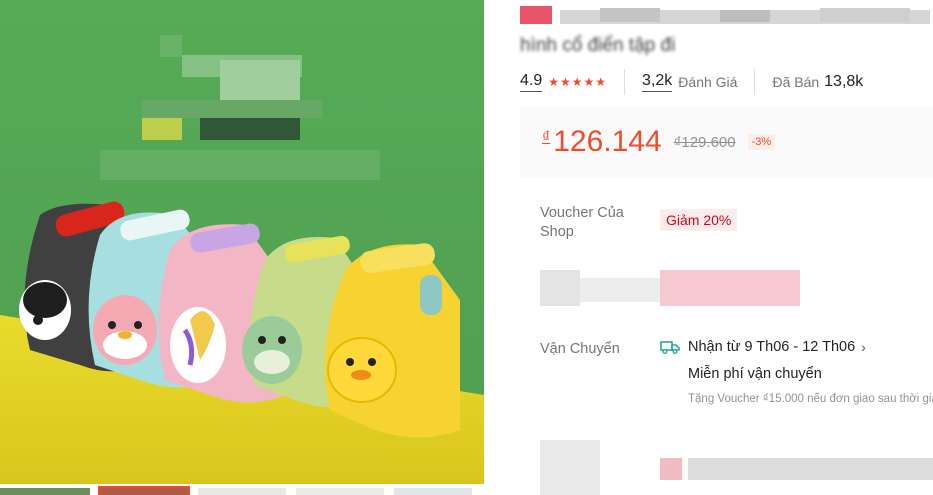 The width and height of the screenshot is (933, 495). Describe the element at coordinates (578, 82) in the screenshot. I see `star-rating-icon: ★★★★★` at that location.